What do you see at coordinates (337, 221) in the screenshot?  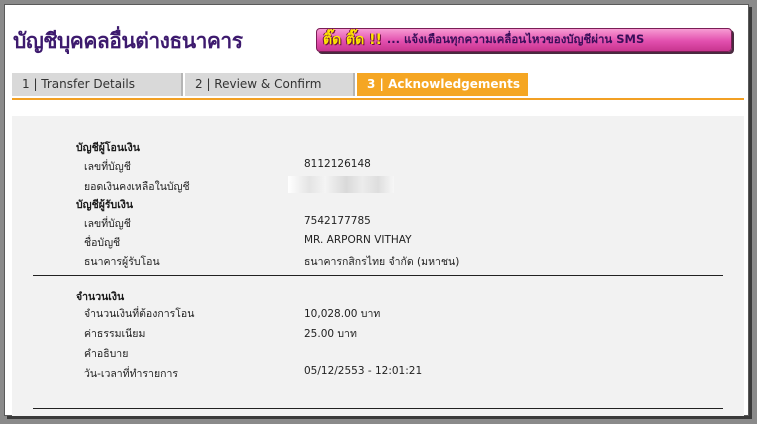 I see `to-account-number-value: 7542177785` at bounding box center [337, 221].